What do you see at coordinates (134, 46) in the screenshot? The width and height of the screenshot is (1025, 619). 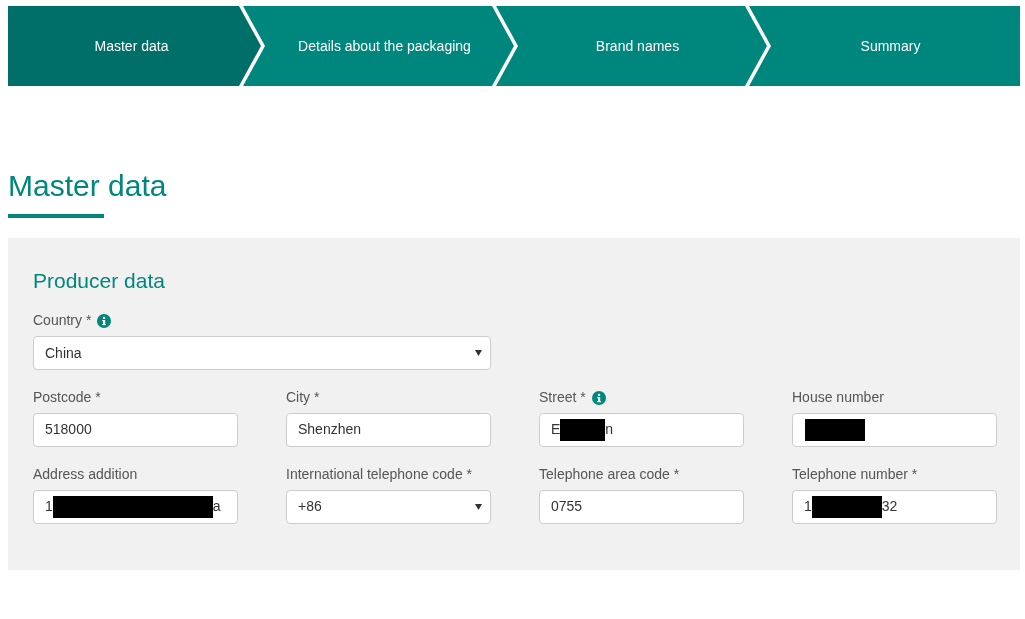 I see `wizard-step: Master data` at bounding box center [134, 46].